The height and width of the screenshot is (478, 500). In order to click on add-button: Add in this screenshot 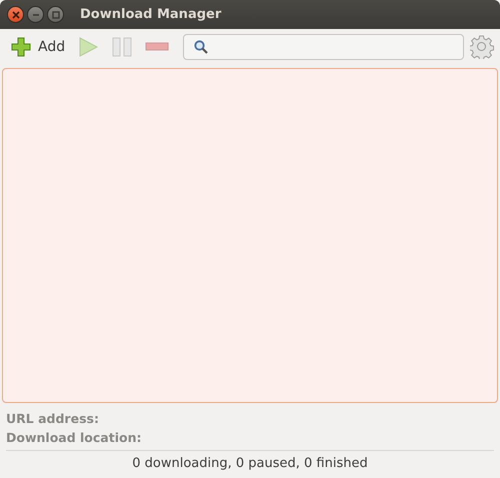, I will do `click(38, 47)`.